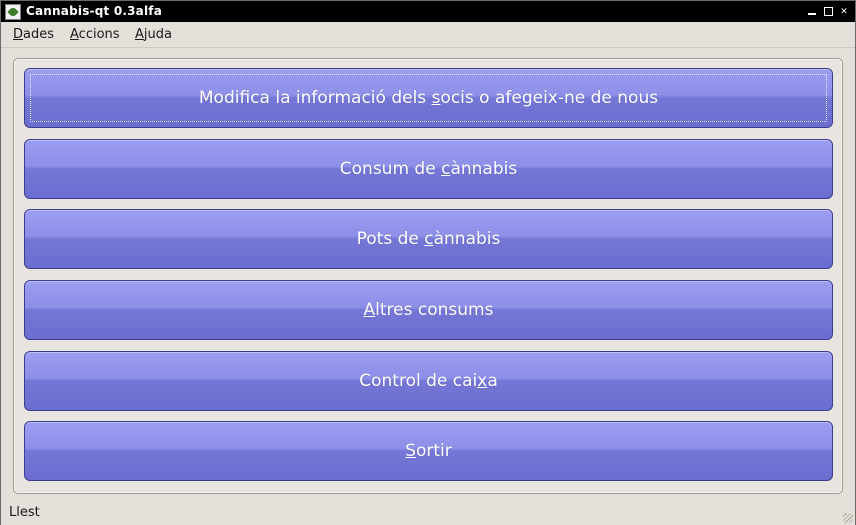 The width and height of the screenshot is (856, 525). What do you see at coordinates (33, 34) in the screenshot?
I see `menu-dades: Dades` at bounding box center [33, 34].